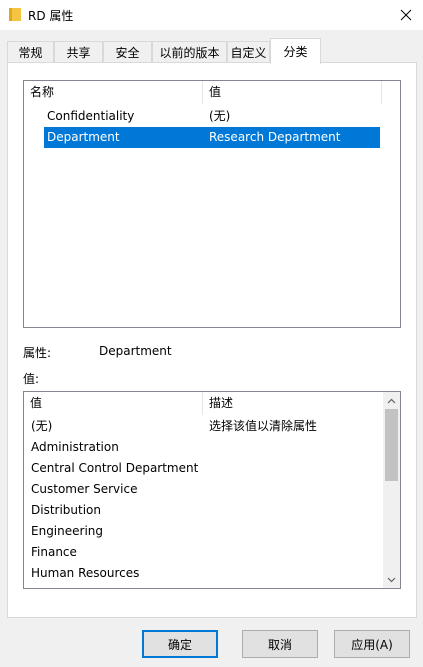 This screenshot has height=667, width=423. What do you see at coordinates (203, 531) in the screenshot?
I see `list-item: Engineering` at bounding box center [203, 531].